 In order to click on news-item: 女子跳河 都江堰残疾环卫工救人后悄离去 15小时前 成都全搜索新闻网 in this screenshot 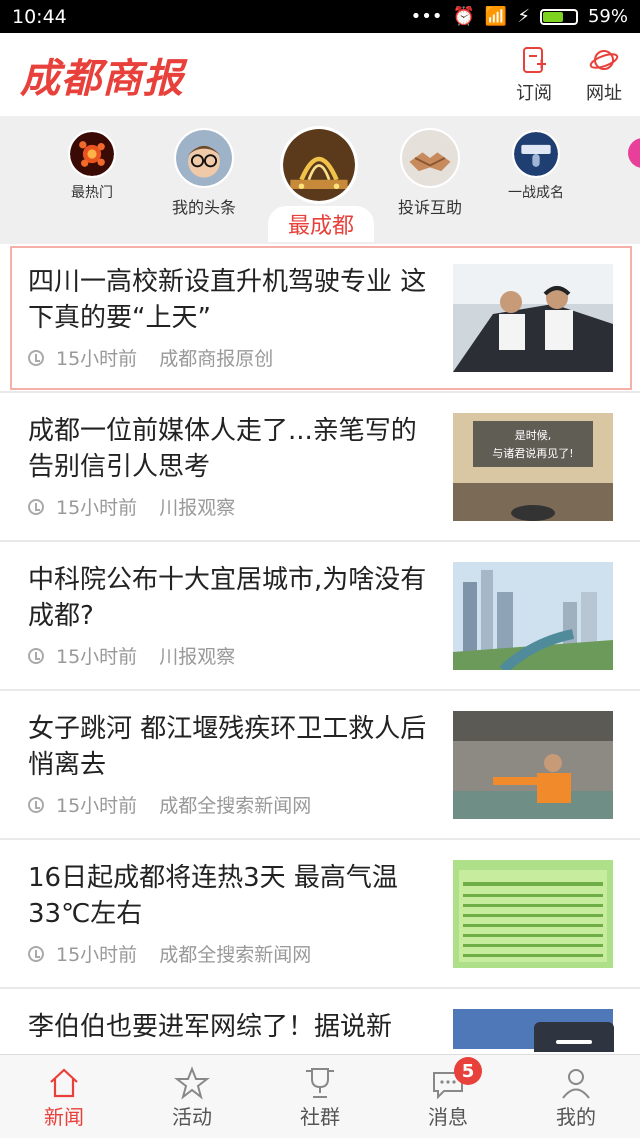, I will do `click(320, 765)`.